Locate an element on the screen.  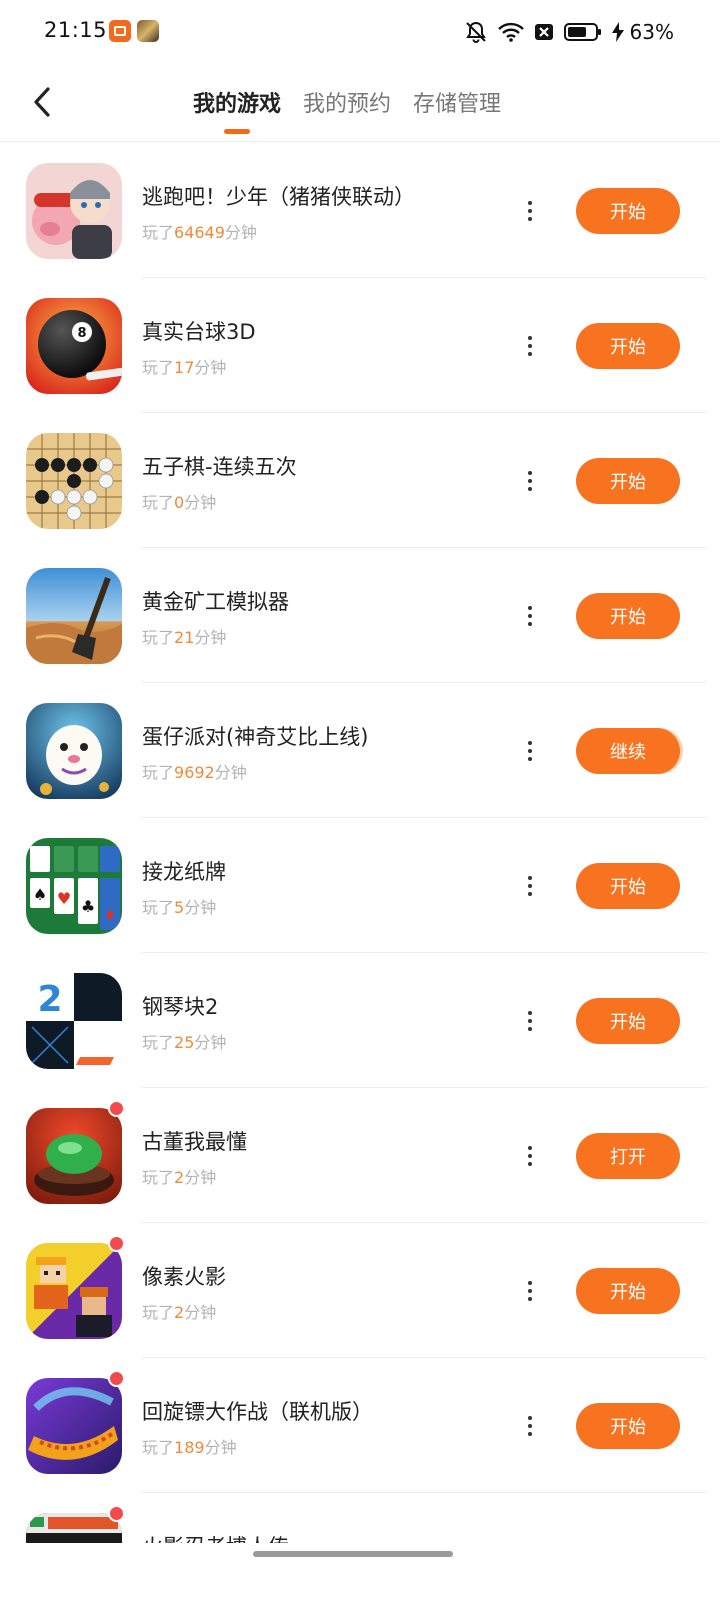
open-button: 打开 is located at coordinates (628, 1156).